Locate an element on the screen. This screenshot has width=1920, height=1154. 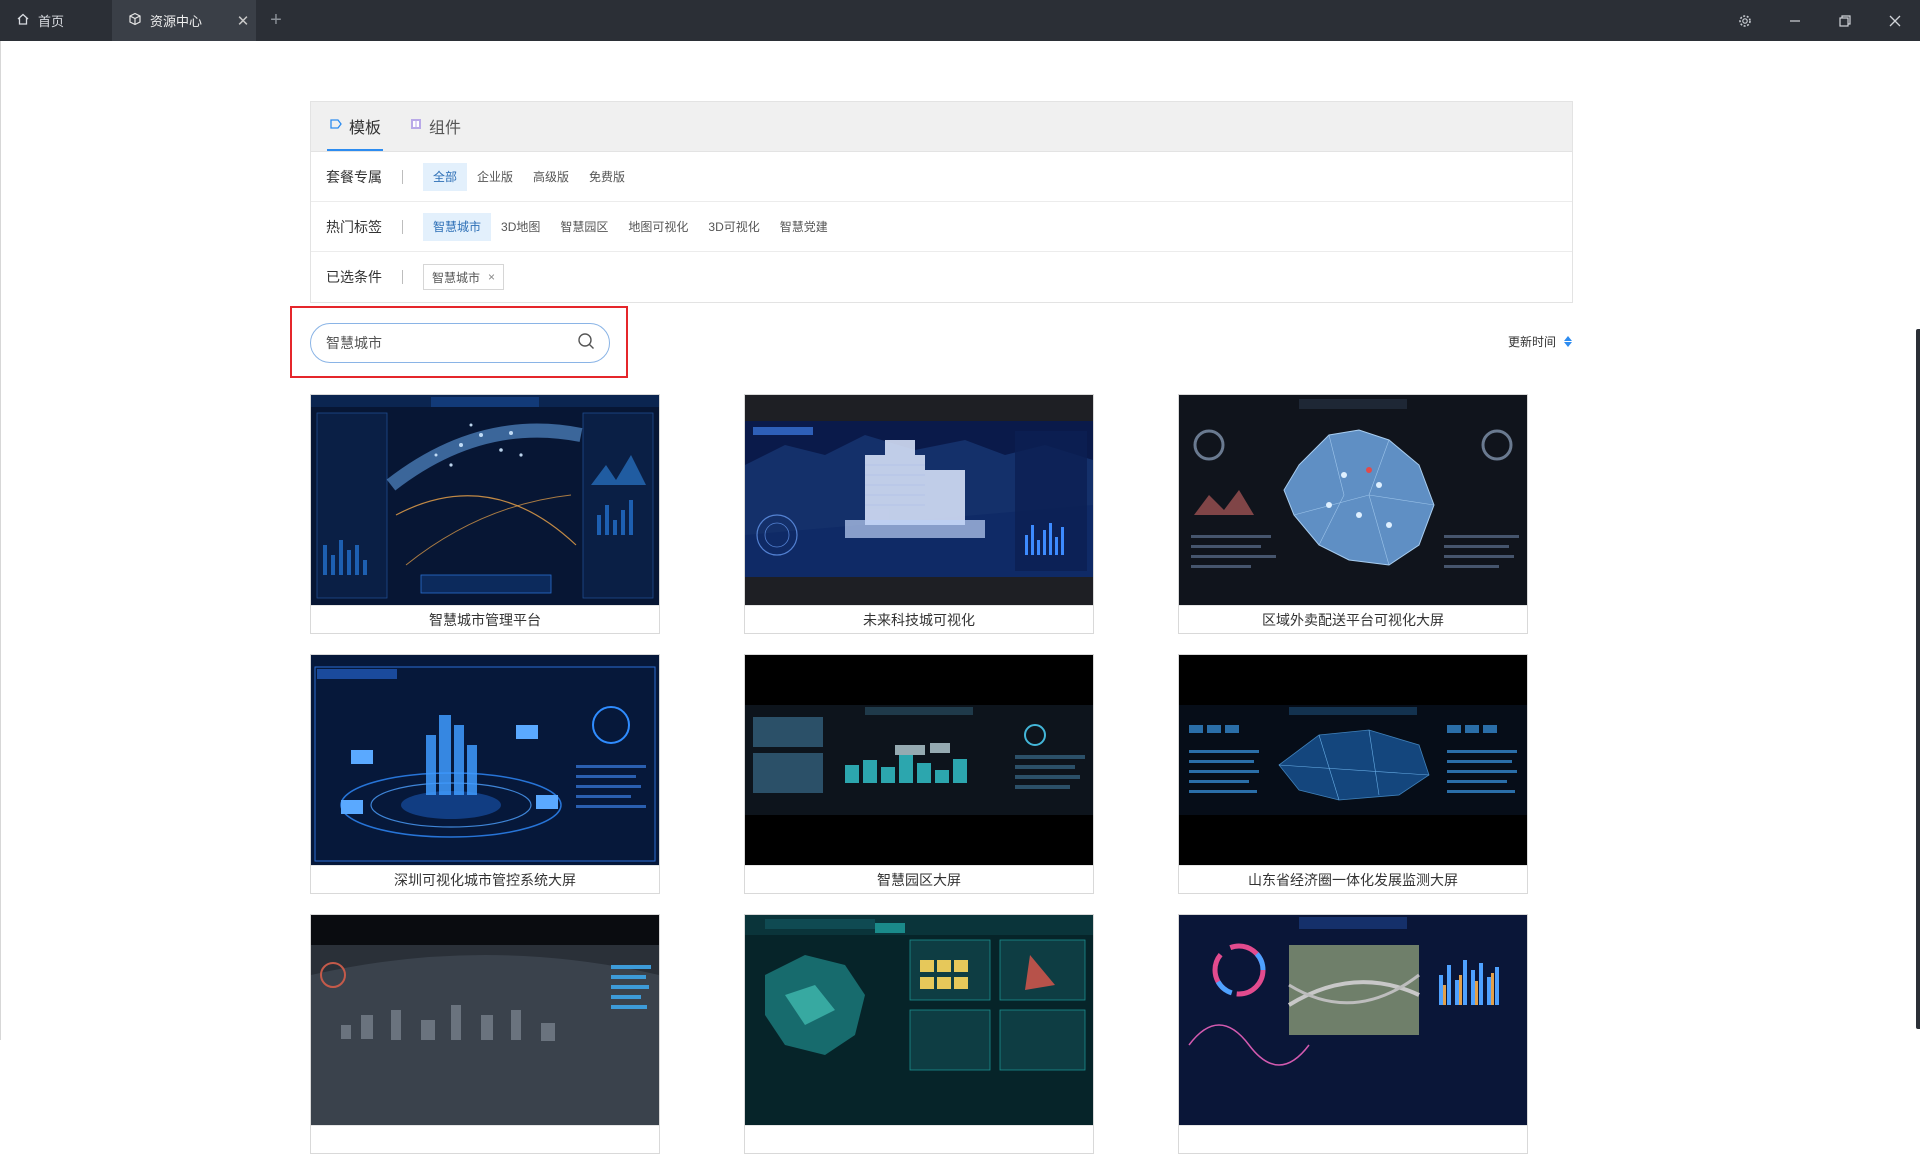
template-card-title: 未来科技城可视化 is located at coordinates (919, 619).